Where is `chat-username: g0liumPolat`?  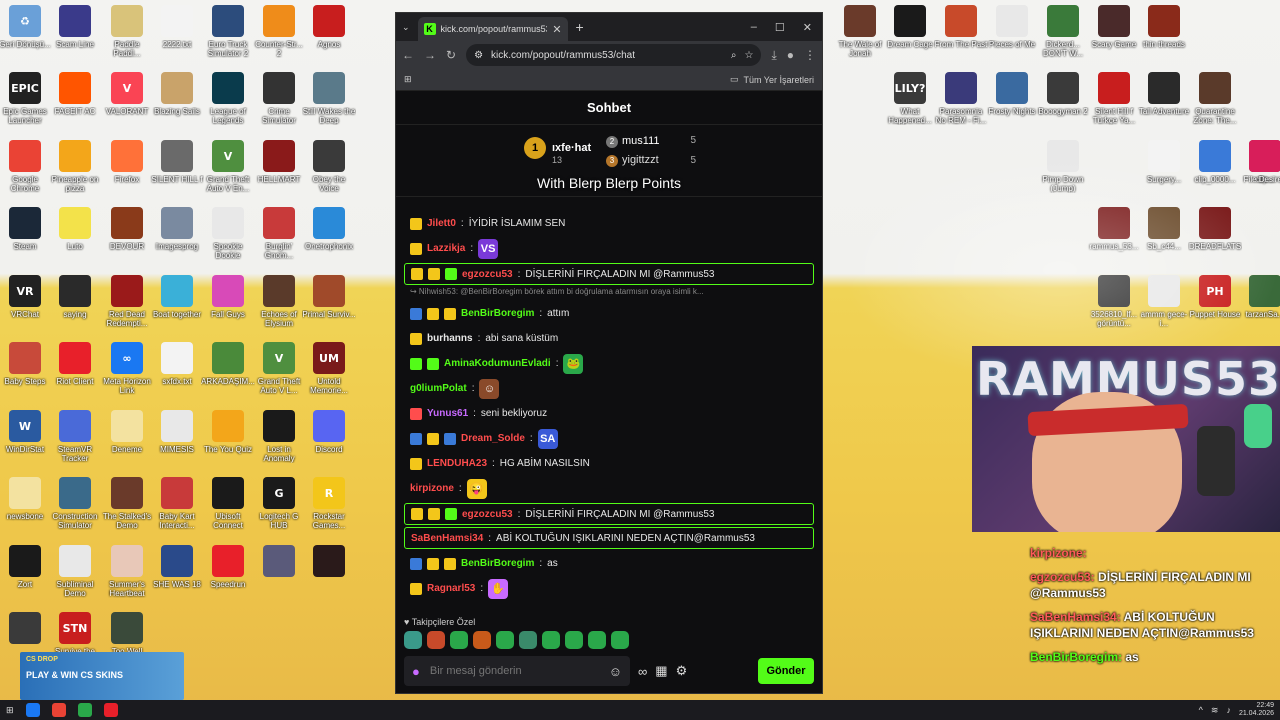
chat-username: g0liumPolat is located at coordinates (438, 388).